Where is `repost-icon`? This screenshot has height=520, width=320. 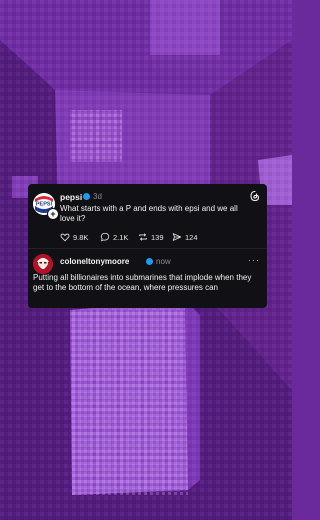 repost-icon is located at coordinates (143, 237).